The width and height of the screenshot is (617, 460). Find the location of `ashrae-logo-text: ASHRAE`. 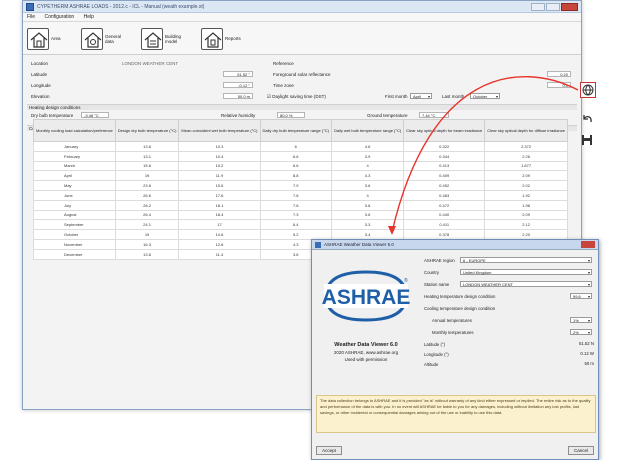

ashrae-logo-text: ASHRAE is located at coordinates (366, 297).